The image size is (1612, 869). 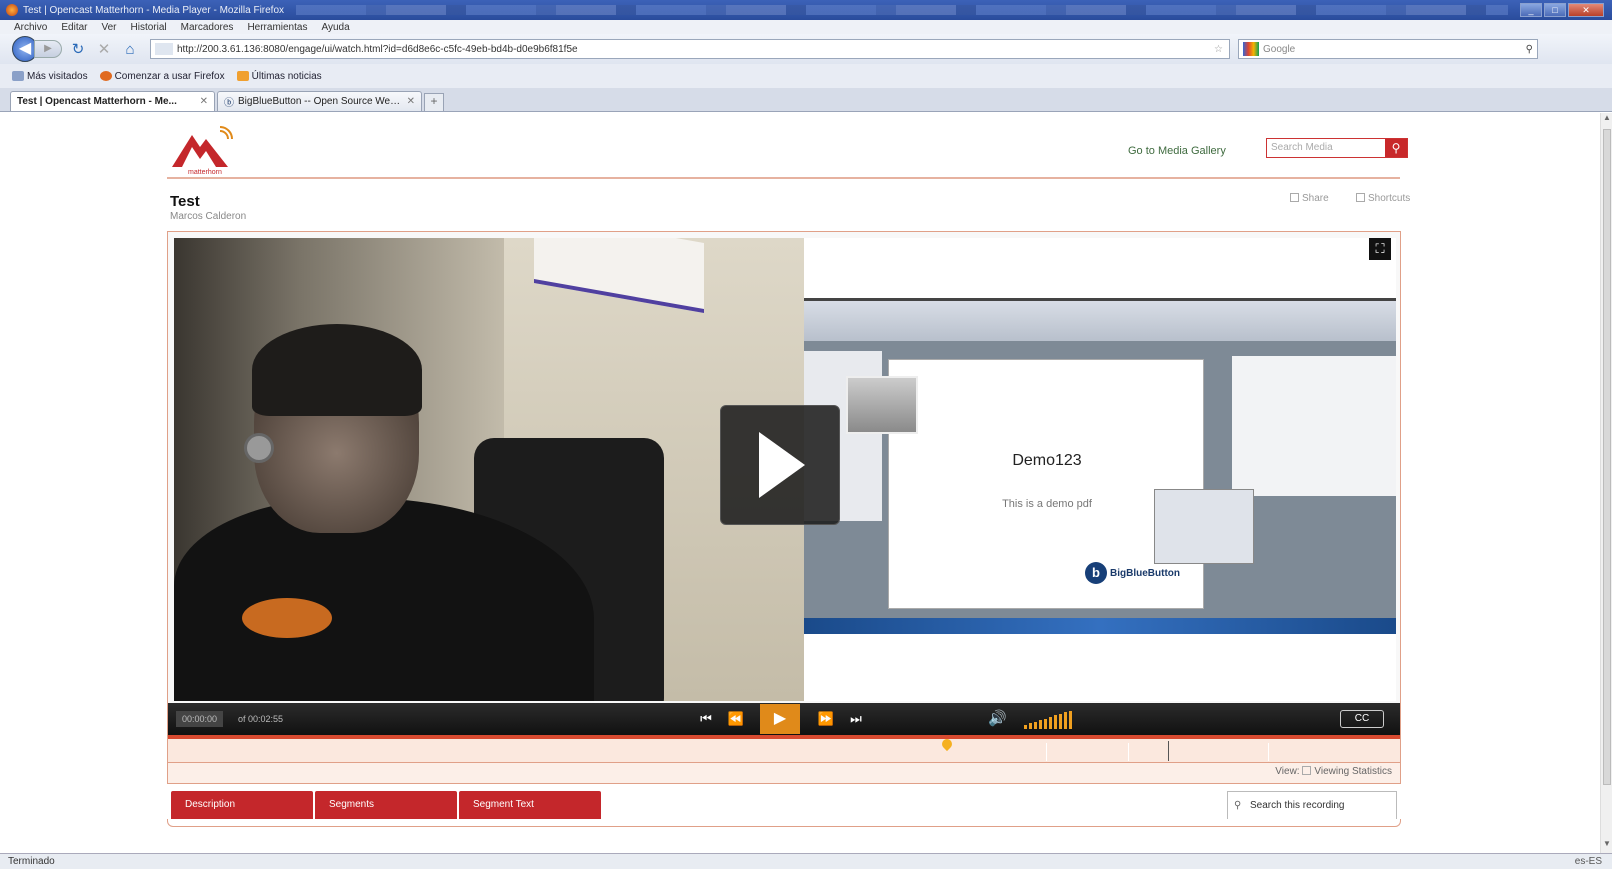 I want to click on mini-window, so click(x=1204, y=526).